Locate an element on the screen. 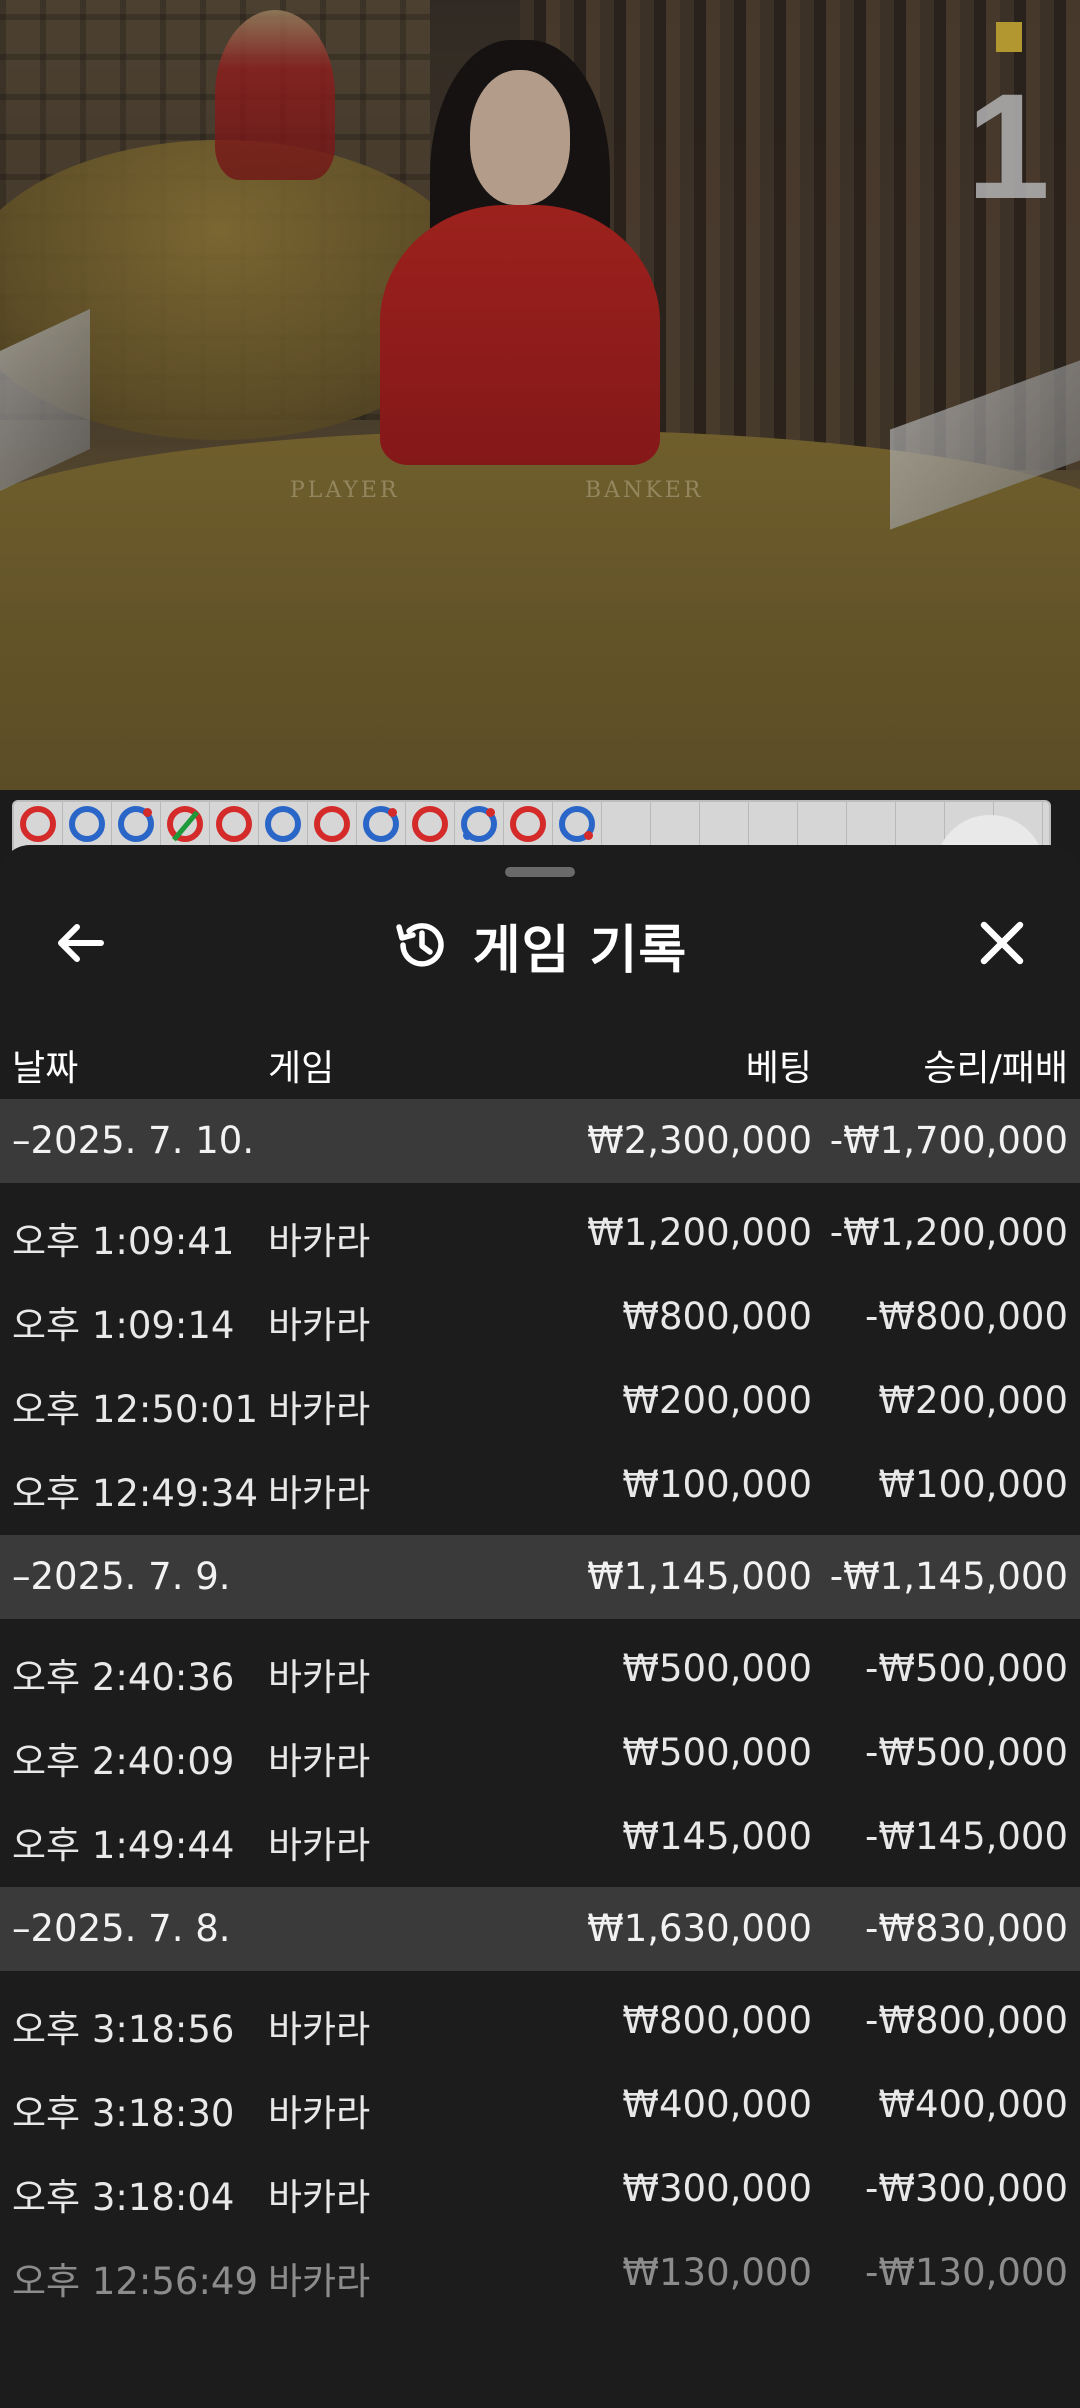 The image size is (1080, 2408). close-icon is located at coordinates (1002, 943).